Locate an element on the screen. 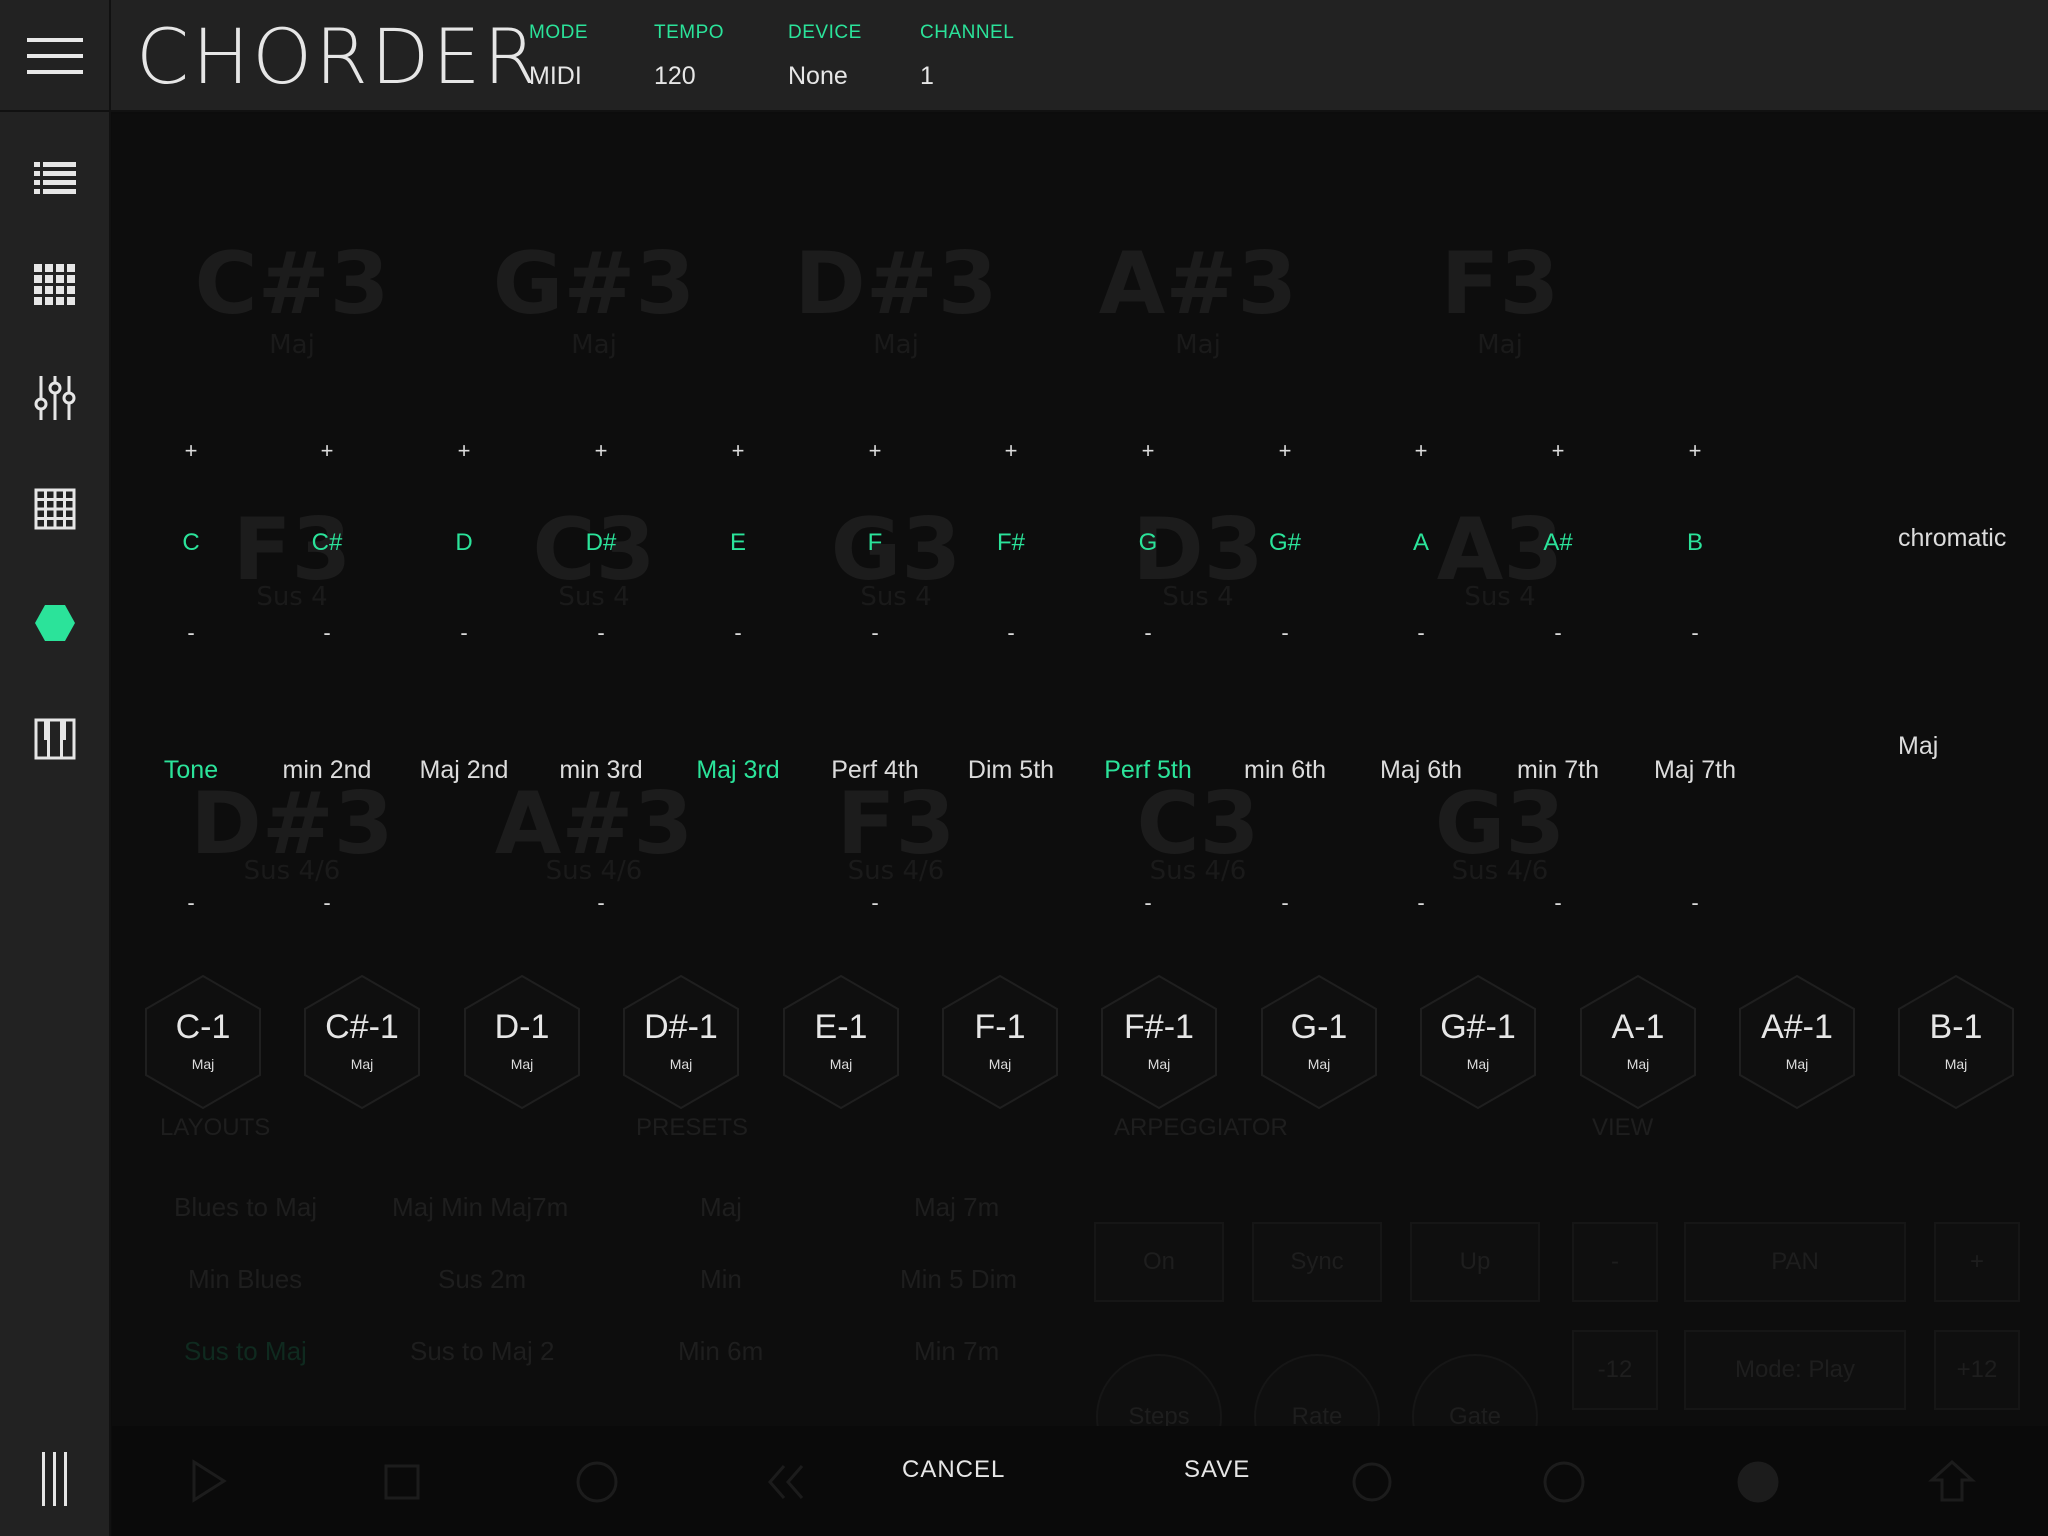  interval-min-3rd: min 3rd is located at coordinates (601, 770).